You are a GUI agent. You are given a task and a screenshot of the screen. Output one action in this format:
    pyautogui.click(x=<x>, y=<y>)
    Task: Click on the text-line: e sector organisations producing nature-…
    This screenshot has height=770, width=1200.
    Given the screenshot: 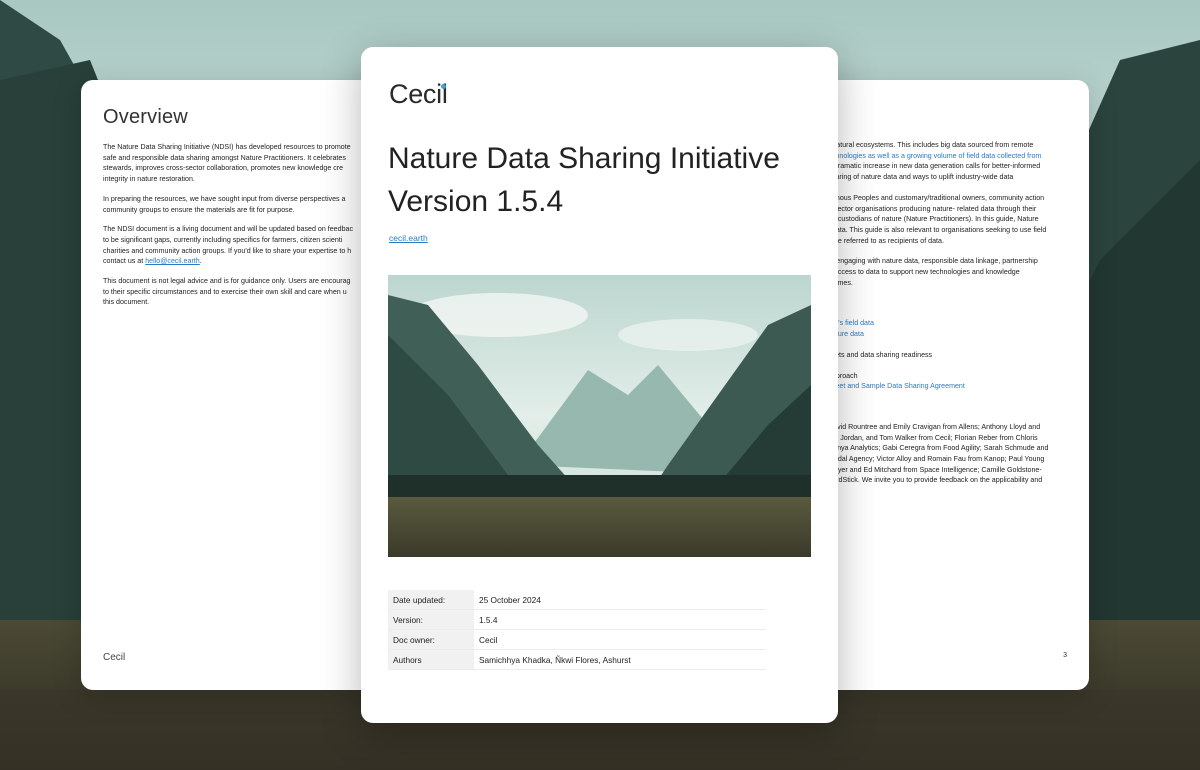 What is the action you would take?
    pyautogui.click(x=932, y=208)
    